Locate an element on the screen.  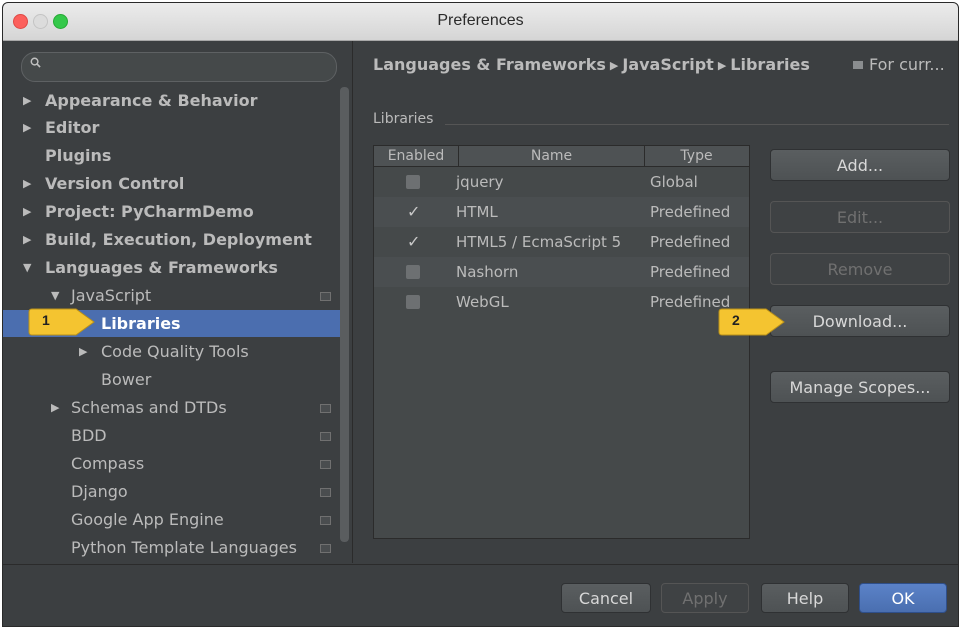
tree-item-build-execution-deployment: ▶ Build, Execution, Deployment is located at coordinates (173, 239).